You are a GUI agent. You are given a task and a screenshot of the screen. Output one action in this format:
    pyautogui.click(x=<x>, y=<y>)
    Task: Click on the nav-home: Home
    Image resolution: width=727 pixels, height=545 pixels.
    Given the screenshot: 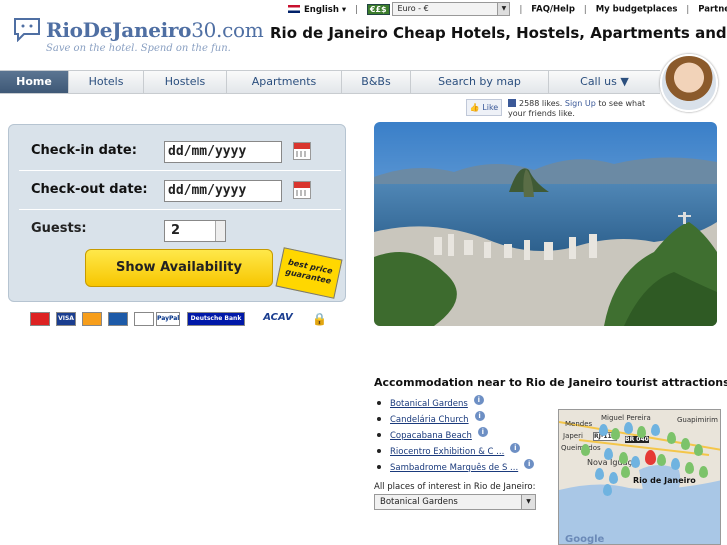 What is the action you would take?
    pyautogui.click(x=34, y=82)
    